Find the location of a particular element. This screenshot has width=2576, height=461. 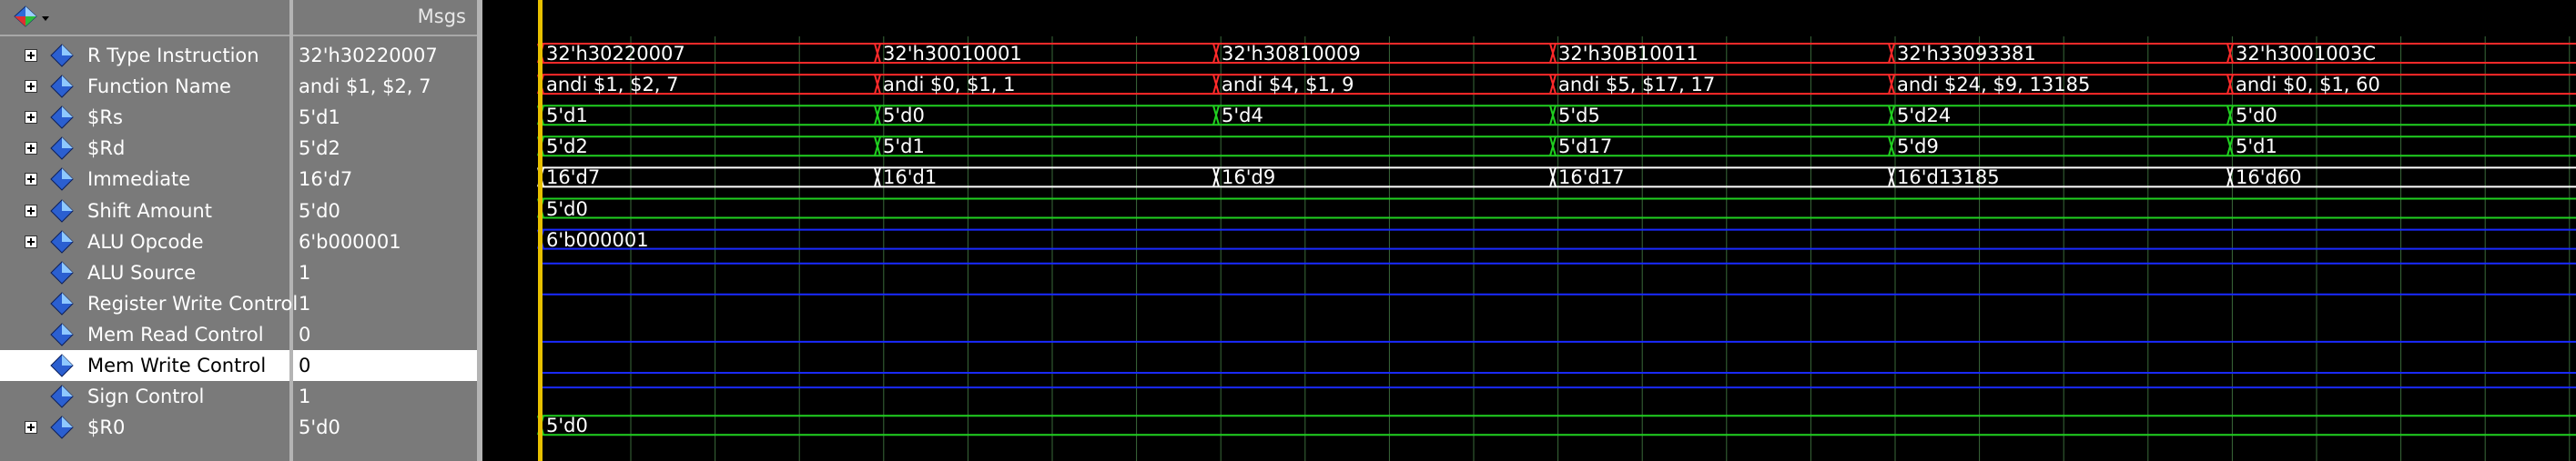

signal-row-name: ALU Opcode is located at coordinates (144, 241).